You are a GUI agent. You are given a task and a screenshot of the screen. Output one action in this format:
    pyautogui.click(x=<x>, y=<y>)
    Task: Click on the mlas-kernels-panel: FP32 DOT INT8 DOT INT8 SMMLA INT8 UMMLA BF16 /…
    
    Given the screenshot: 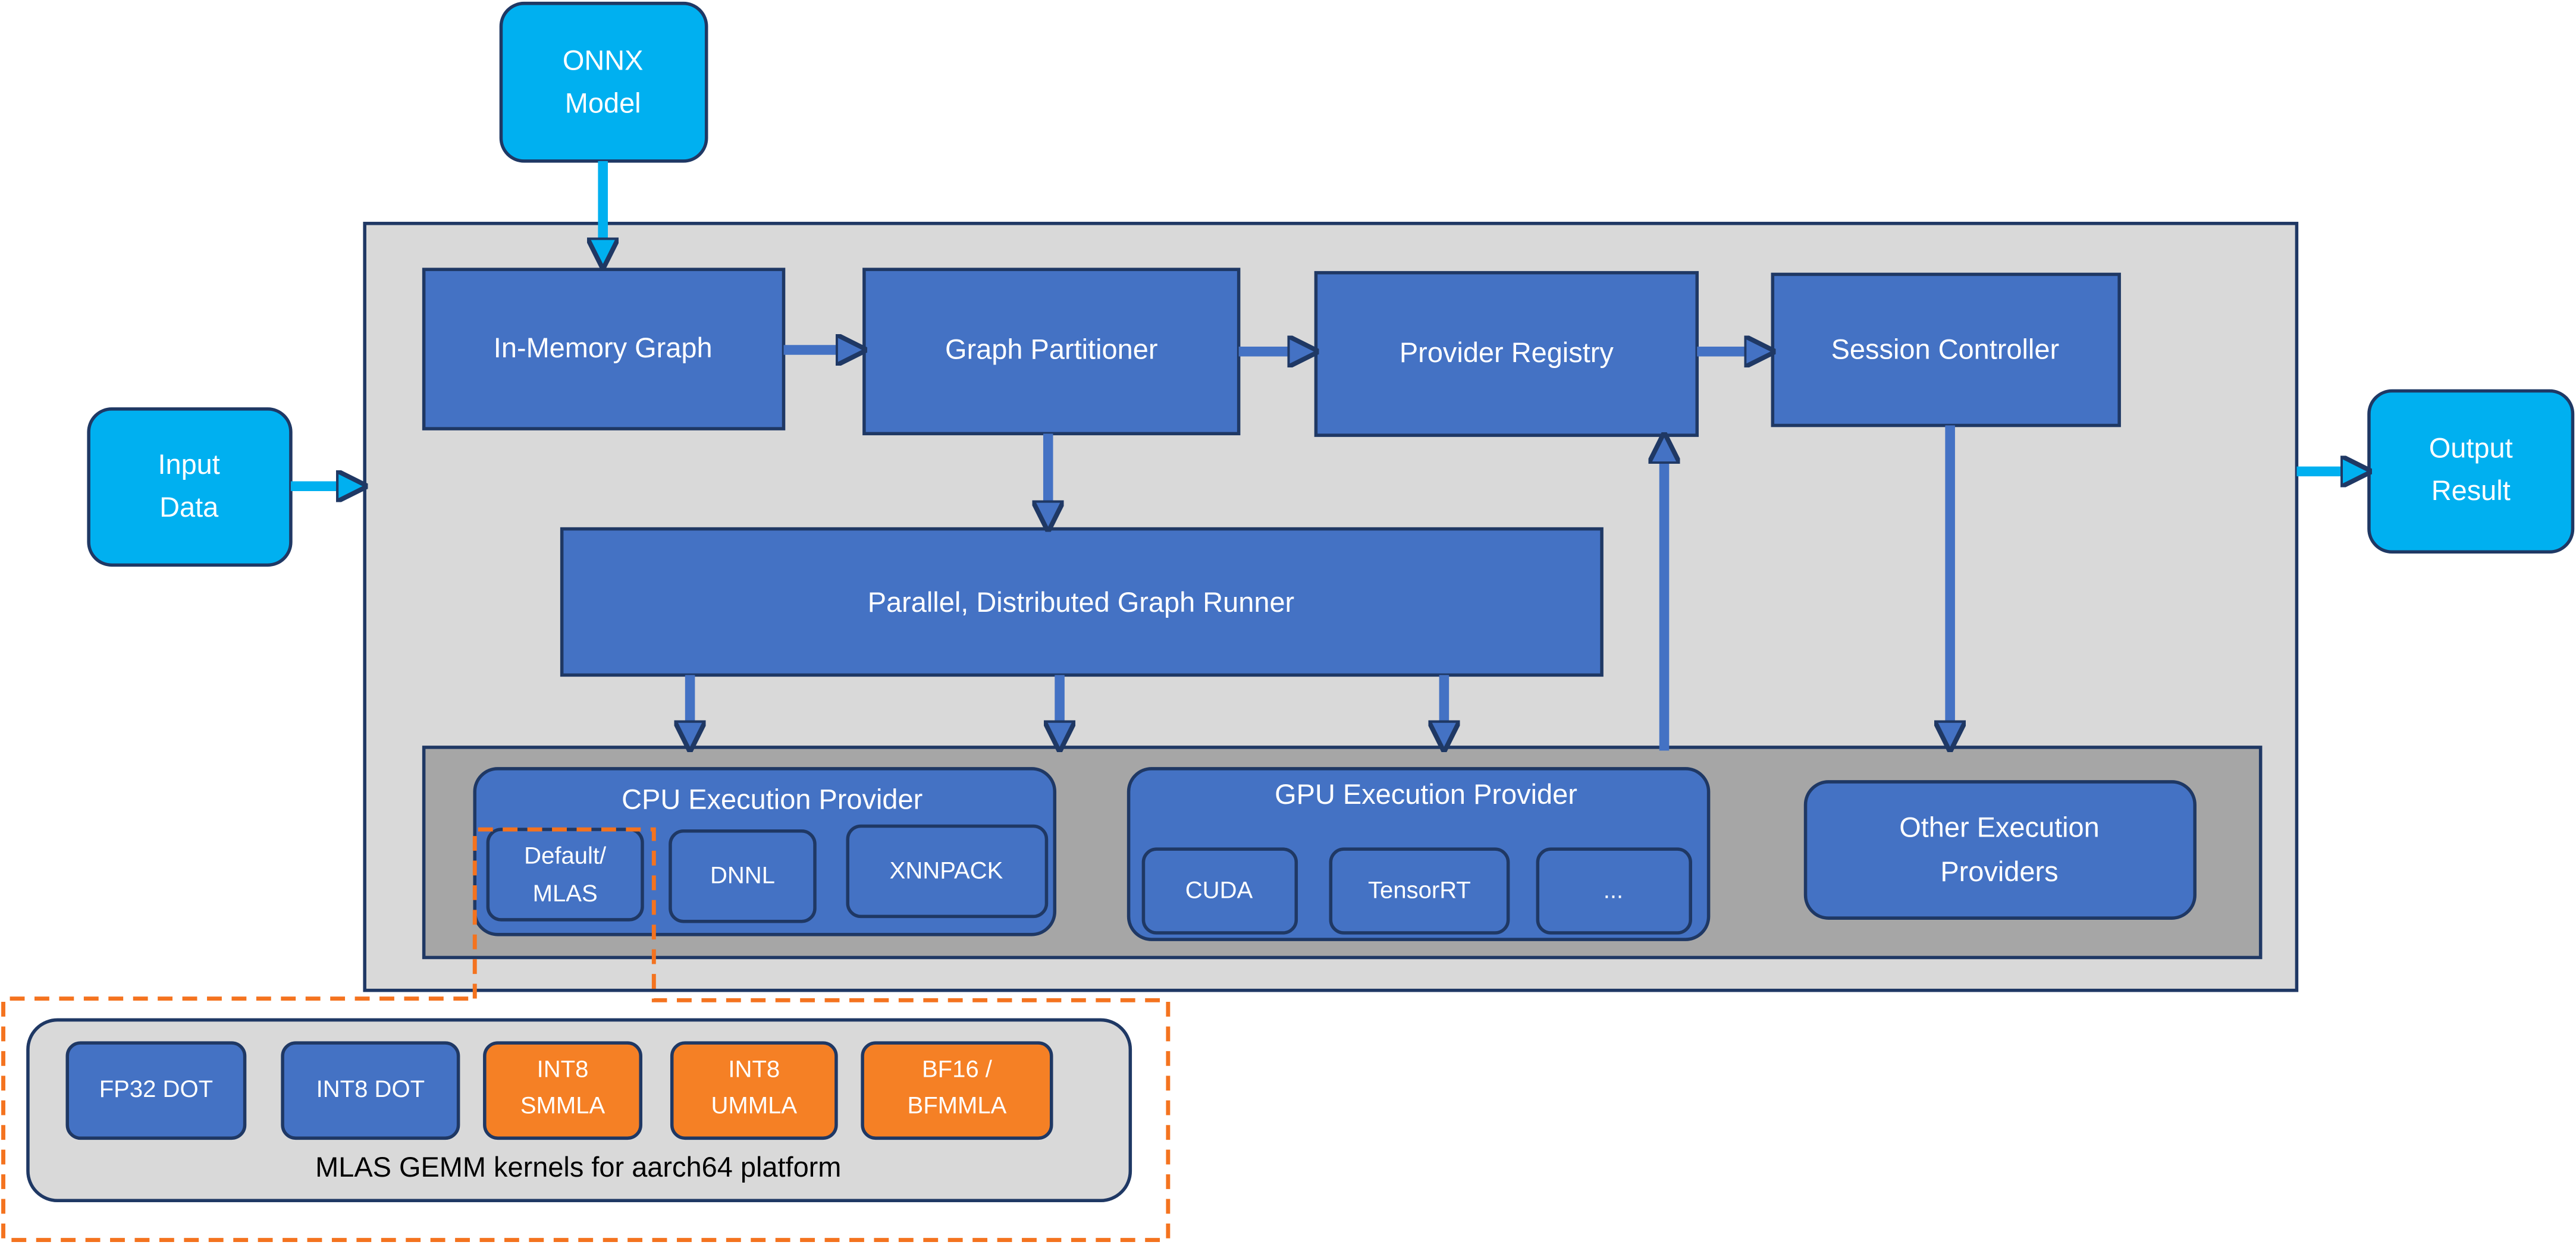 What is the action you would take?
    pyautogui.click(x=579, y=1110)
    